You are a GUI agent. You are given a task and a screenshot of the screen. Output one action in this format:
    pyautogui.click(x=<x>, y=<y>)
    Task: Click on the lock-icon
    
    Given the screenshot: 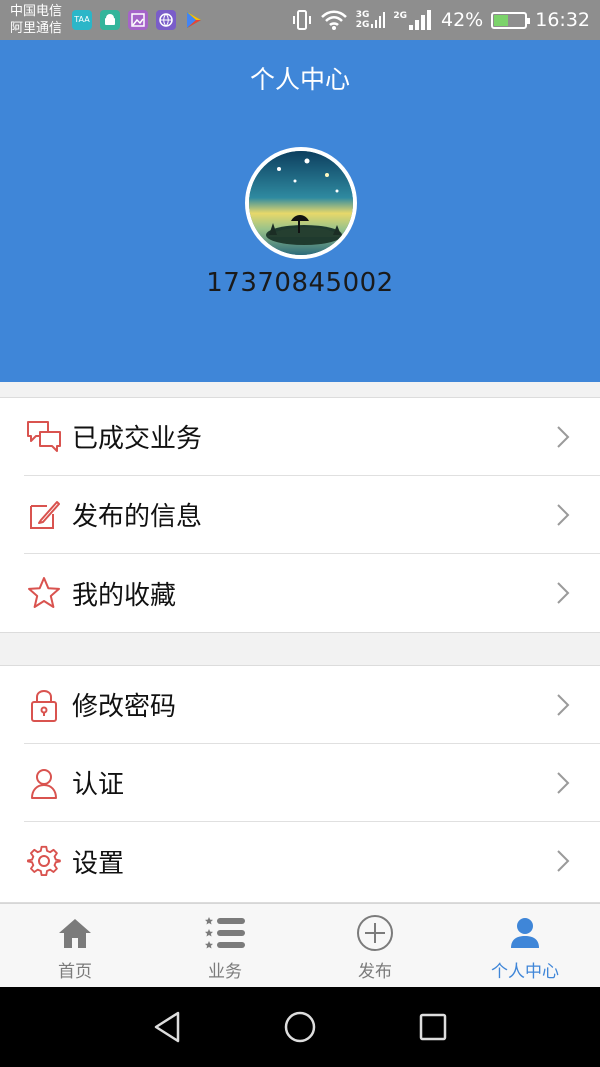 What is the action you would take?
    pyautogui.click(x=44, y=705)
    